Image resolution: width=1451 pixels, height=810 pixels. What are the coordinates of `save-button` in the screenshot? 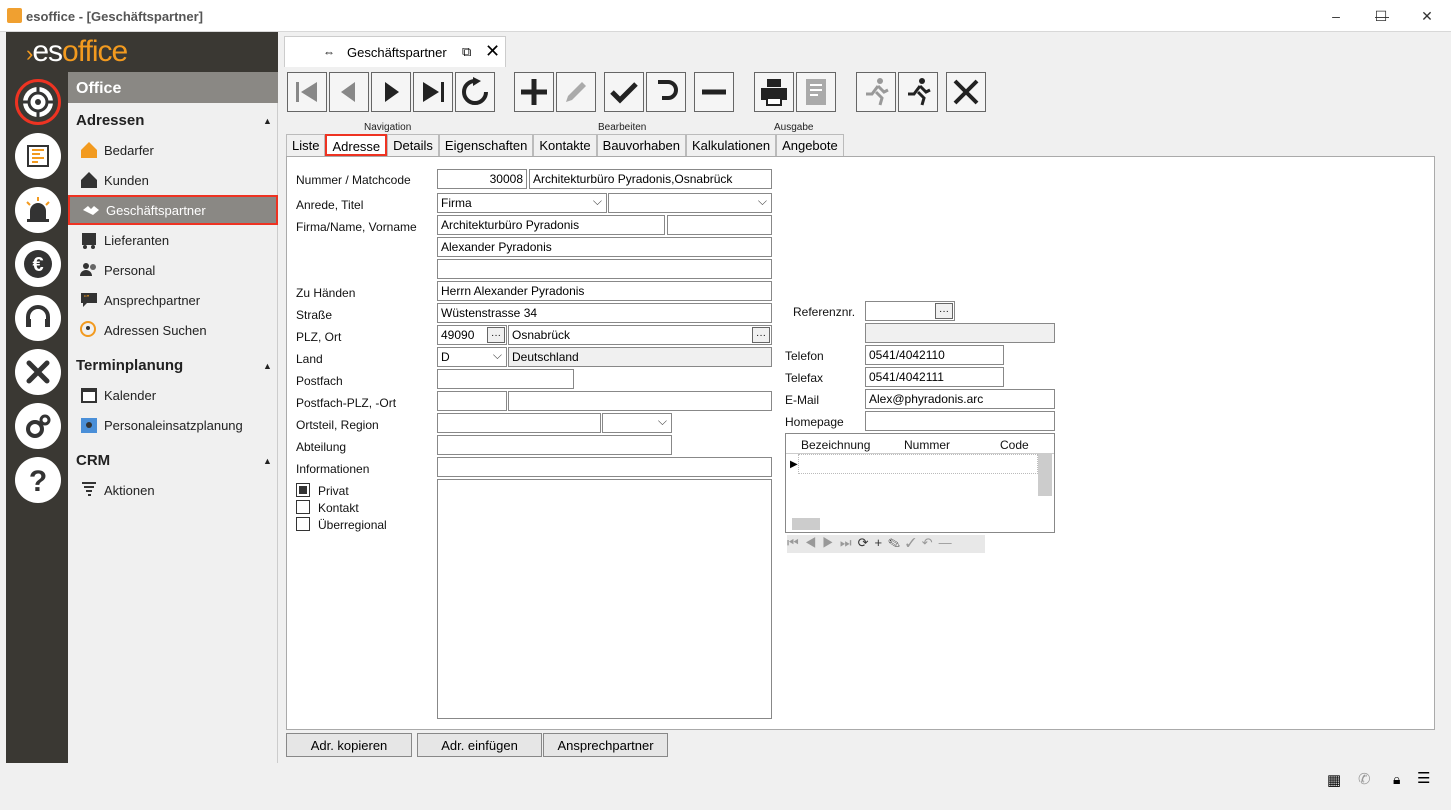 It's located at (624, 92).